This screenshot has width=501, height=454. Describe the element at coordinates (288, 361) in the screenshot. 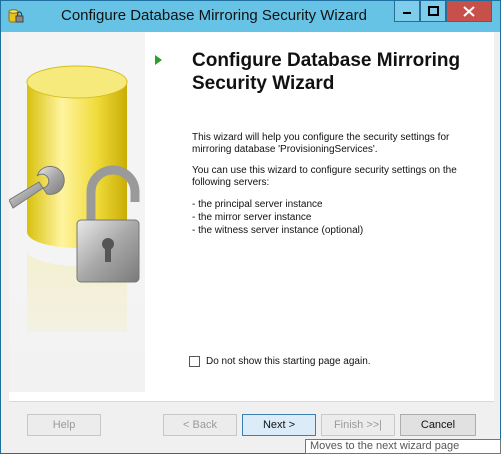

I see `do-not-show-label: Do not show this starting page again.` at that location.